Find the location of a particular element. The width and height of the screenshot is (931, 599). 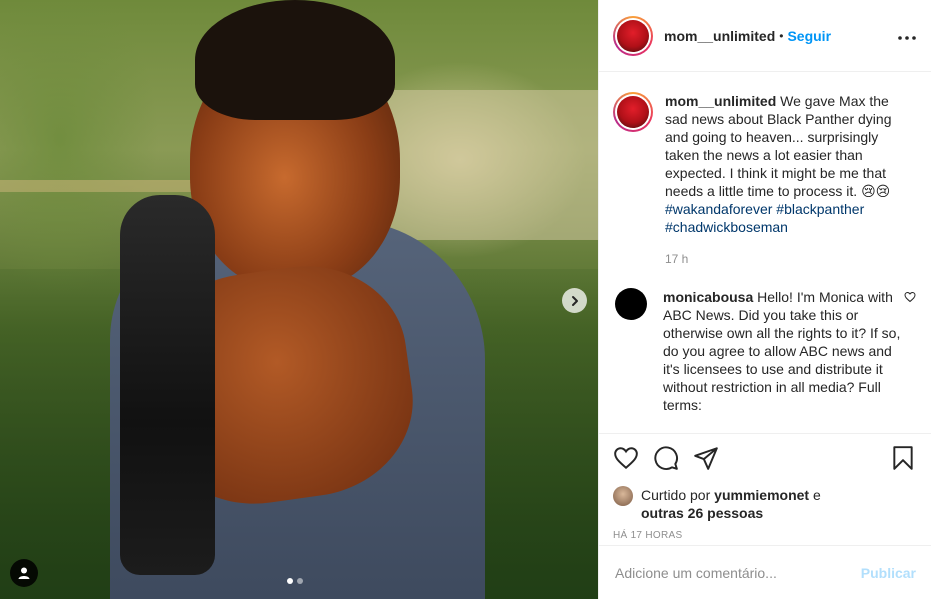

commenter-username: monicabousa is located at coordinates (708, 297).